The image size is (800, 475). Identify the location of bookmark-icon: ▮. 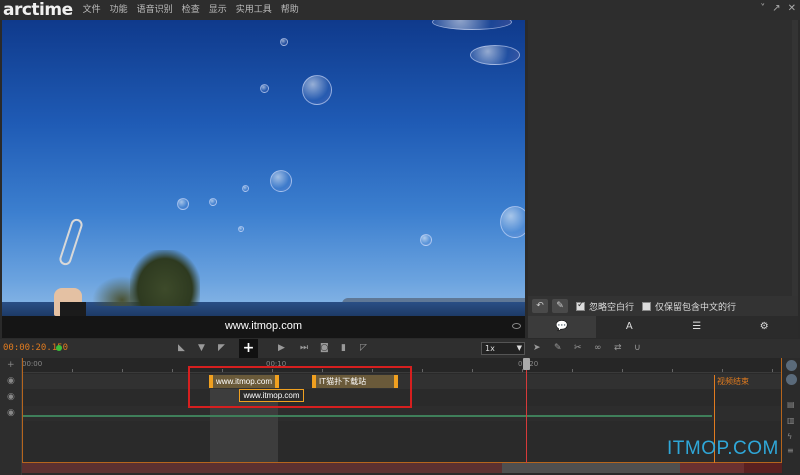
(343, 348).